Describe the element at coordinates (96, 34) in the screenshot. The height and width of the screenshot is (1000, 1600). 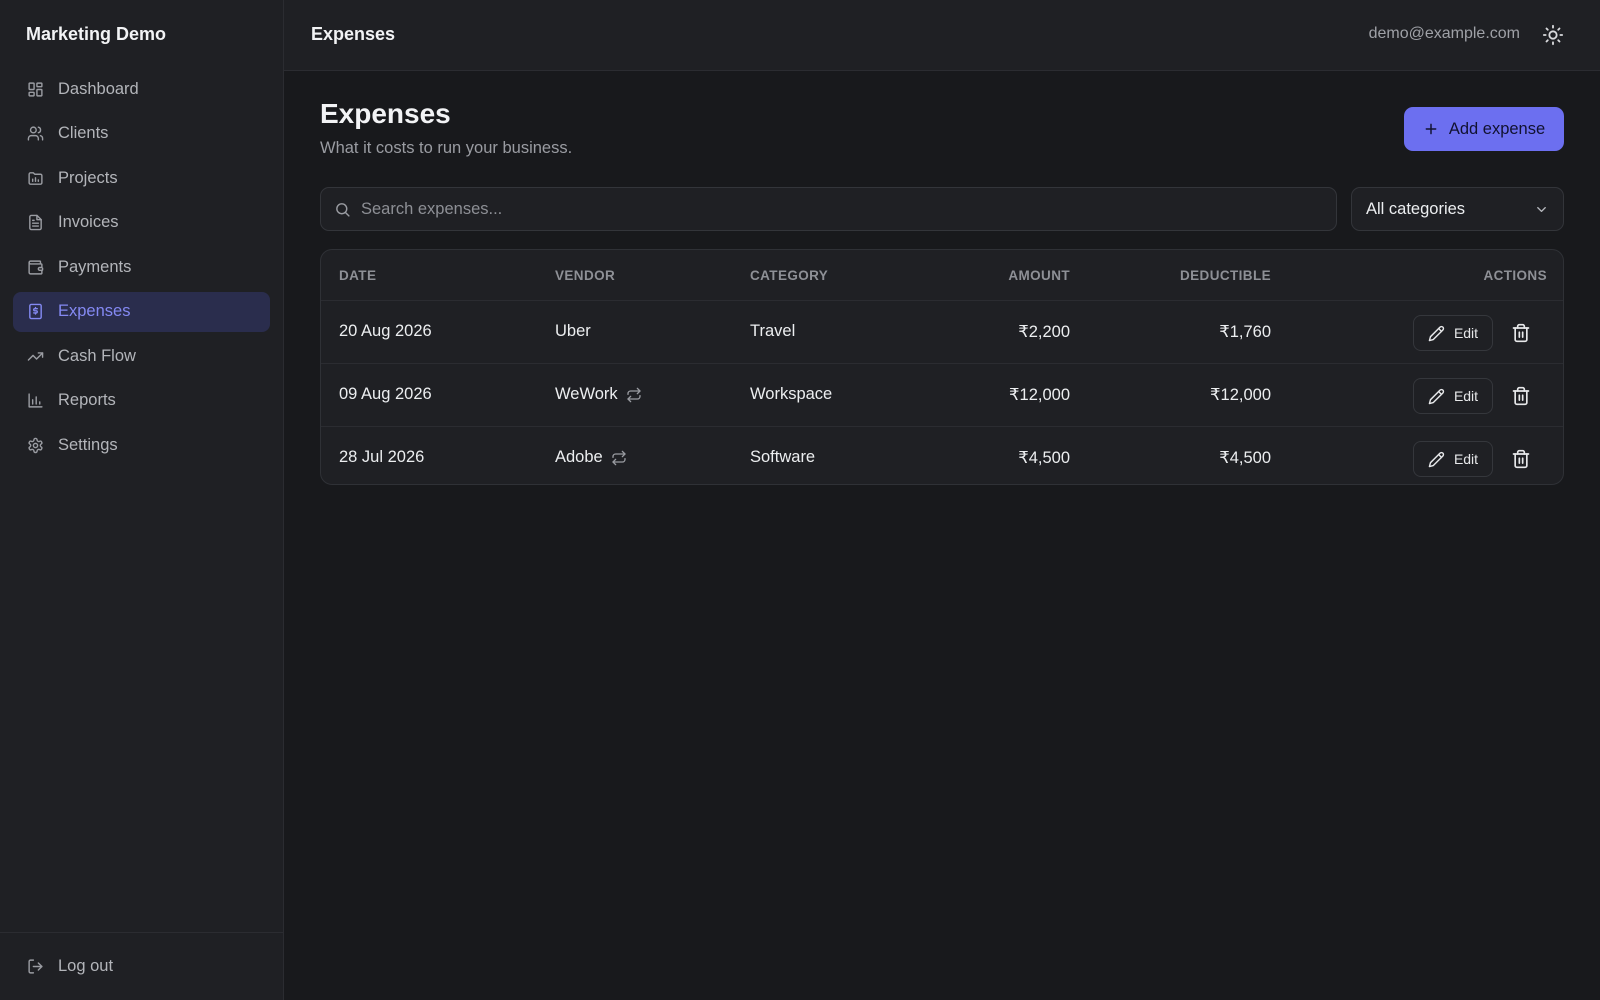
I see `app-title: Marketing Demo` at that location.